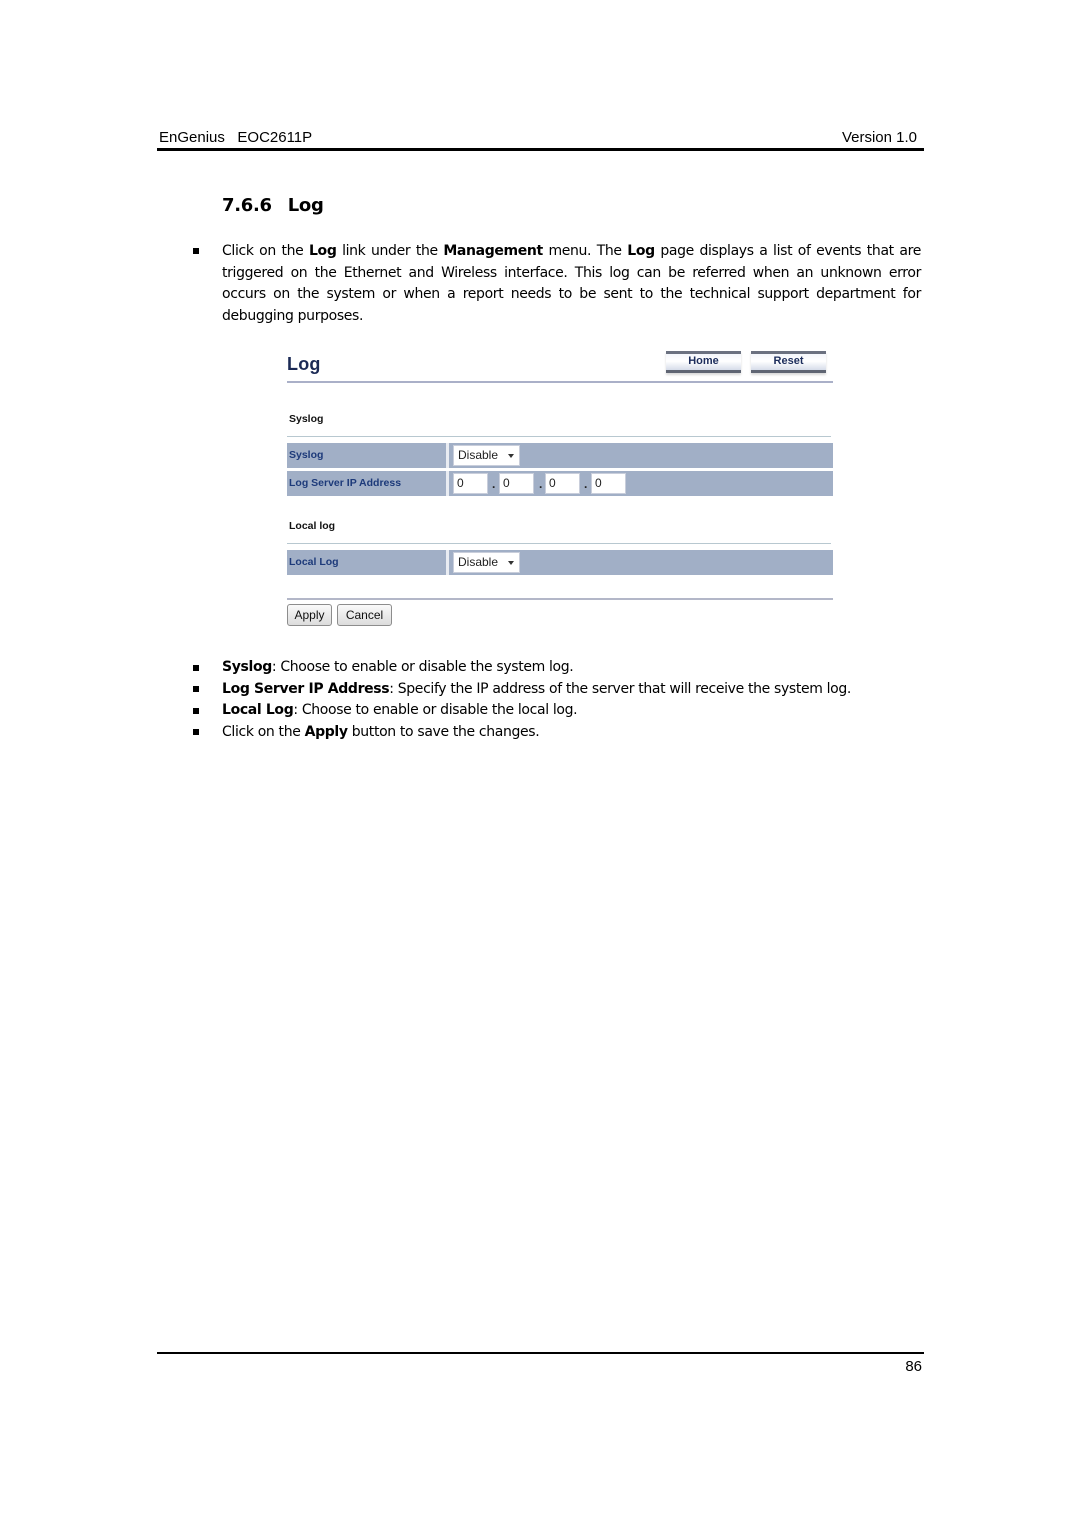  Describe the element at coordinates (305, 205) in the screenshot. I see `section-title: Log` at that location.